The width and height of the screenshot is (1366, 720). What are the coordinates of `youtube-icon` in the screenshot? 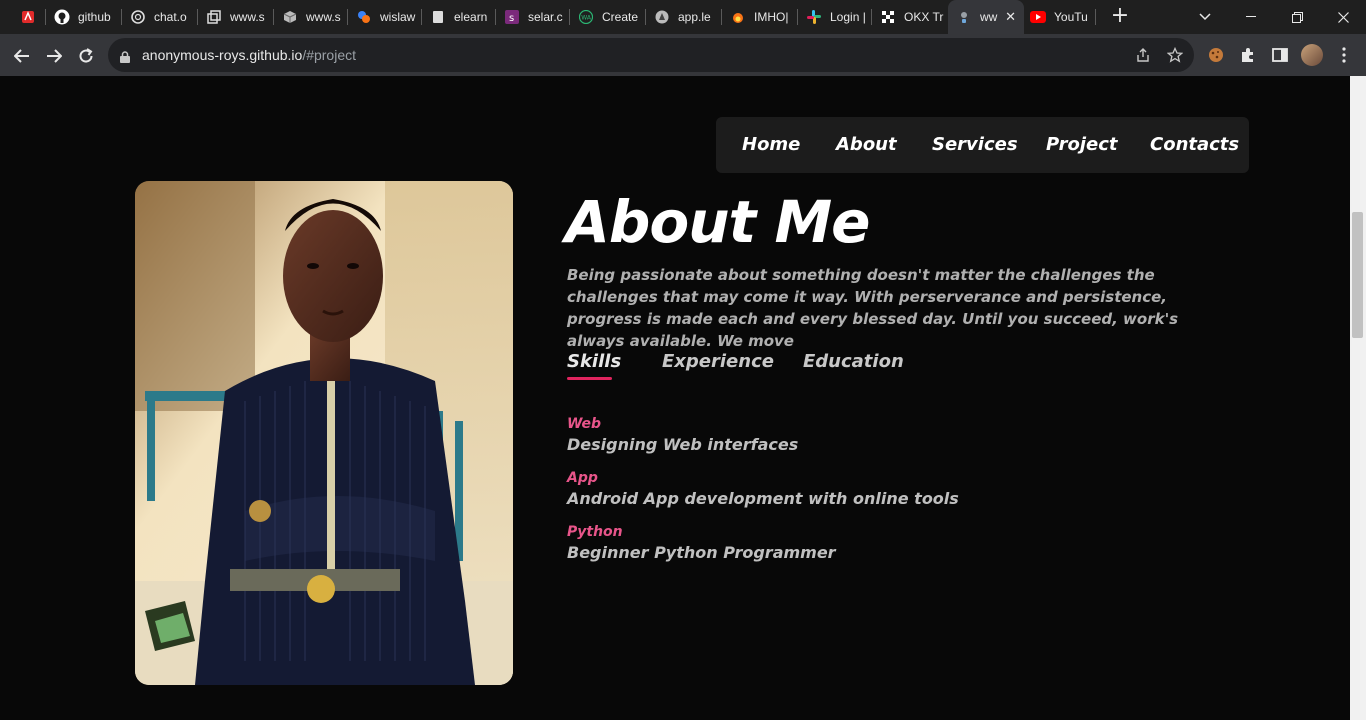 It's located at (1038, 17).